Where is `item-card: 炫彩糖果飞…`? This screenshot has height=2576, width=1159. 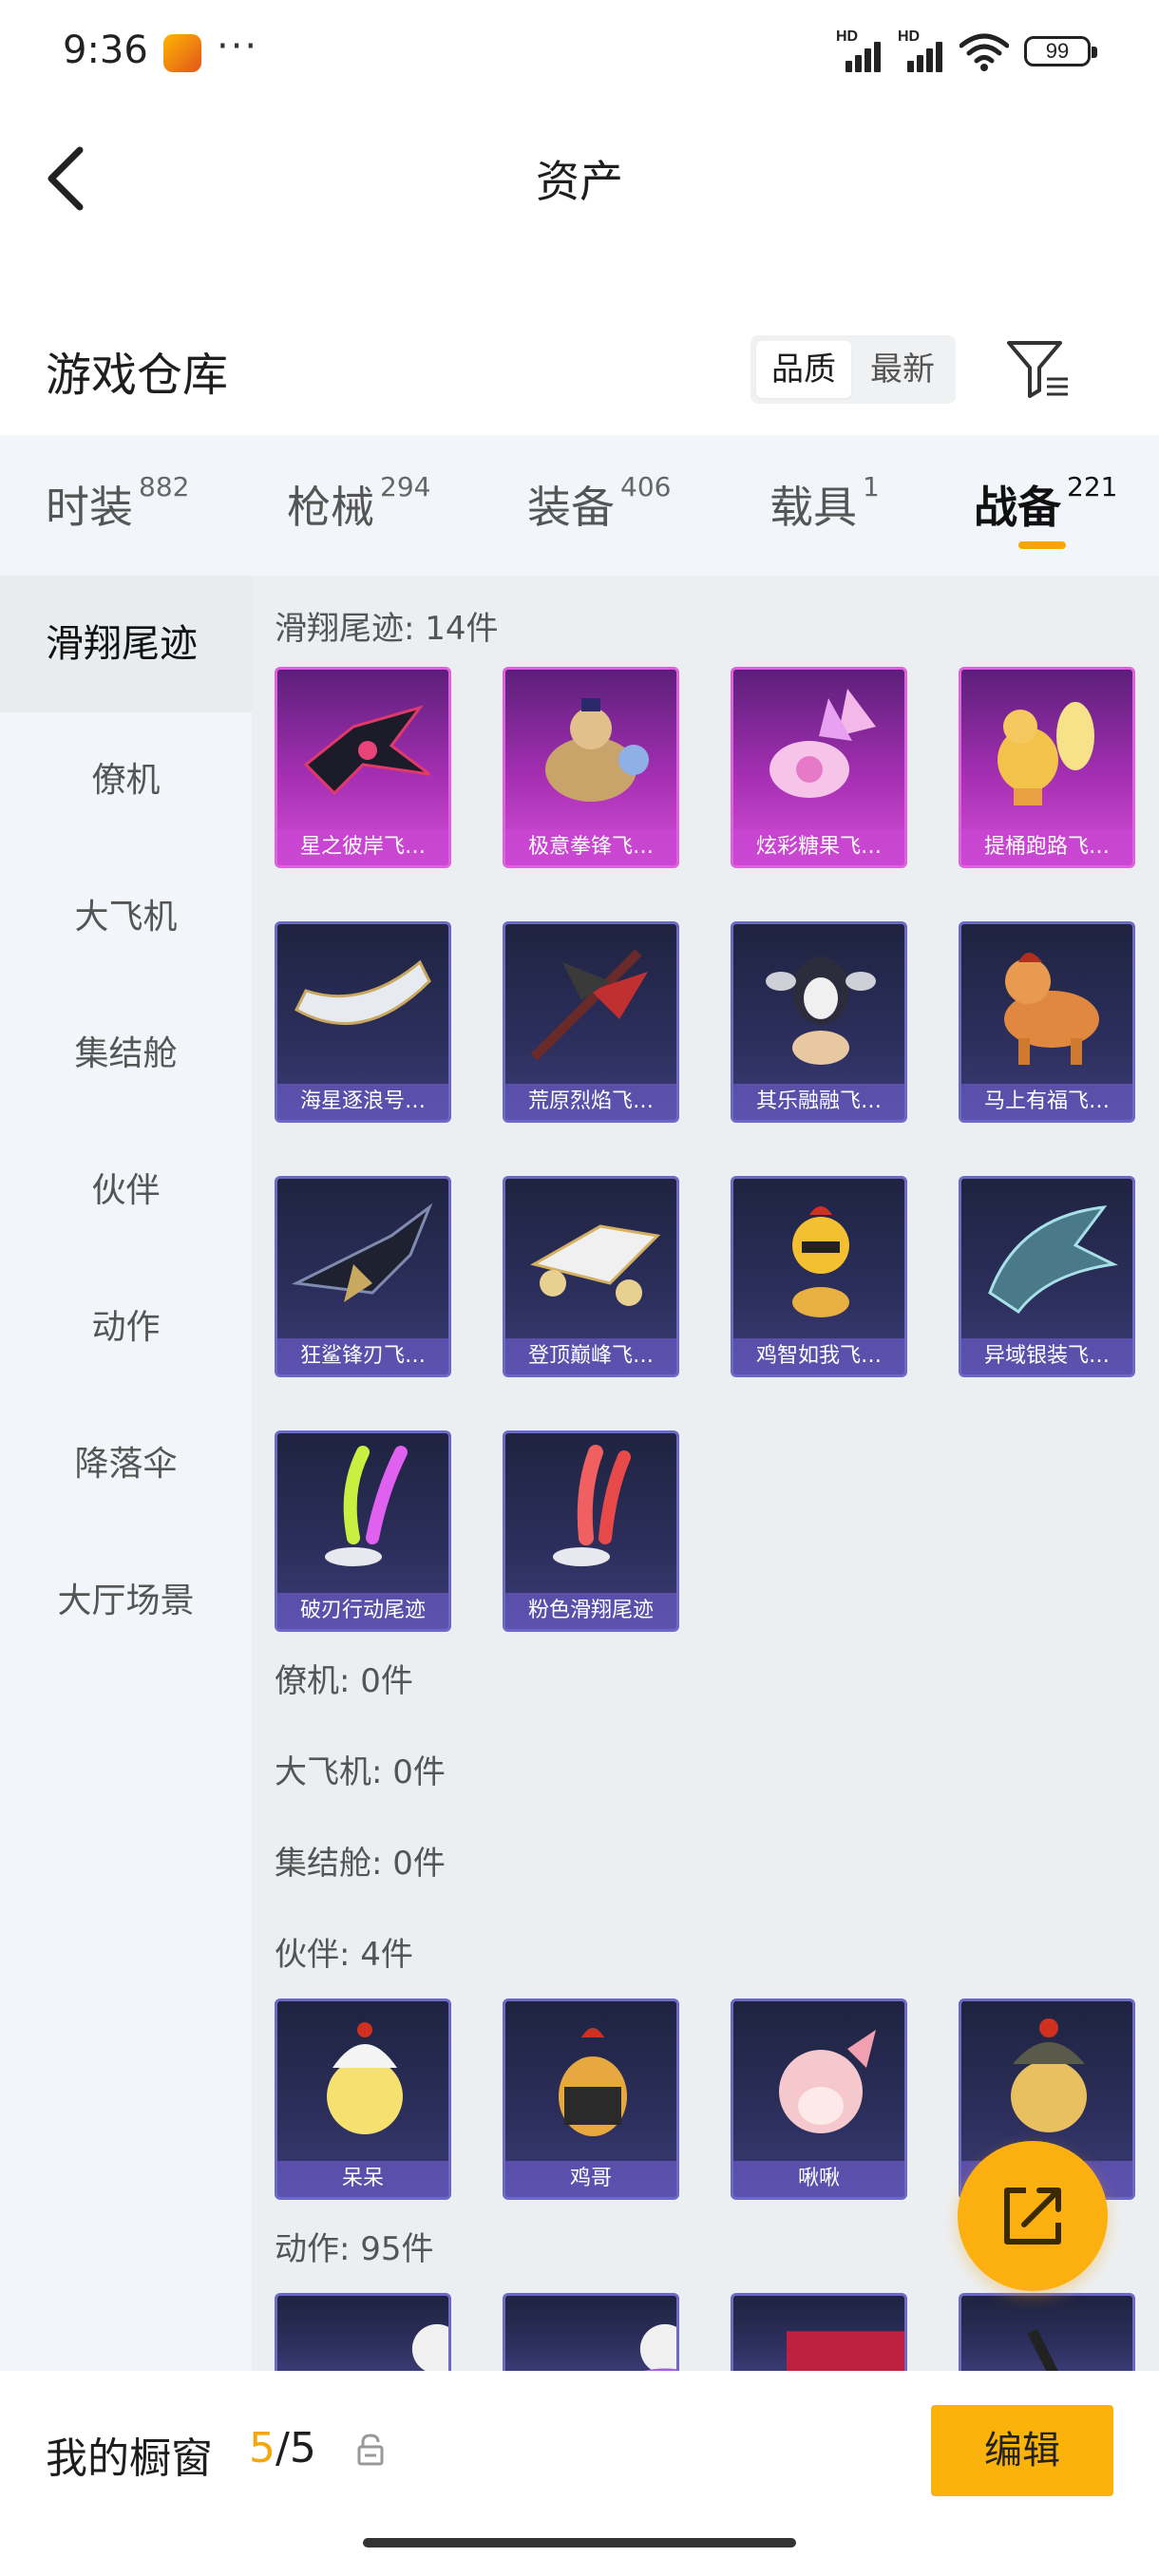
item-card: 炫彩糖果飞… is located at coordinates (819, 767).